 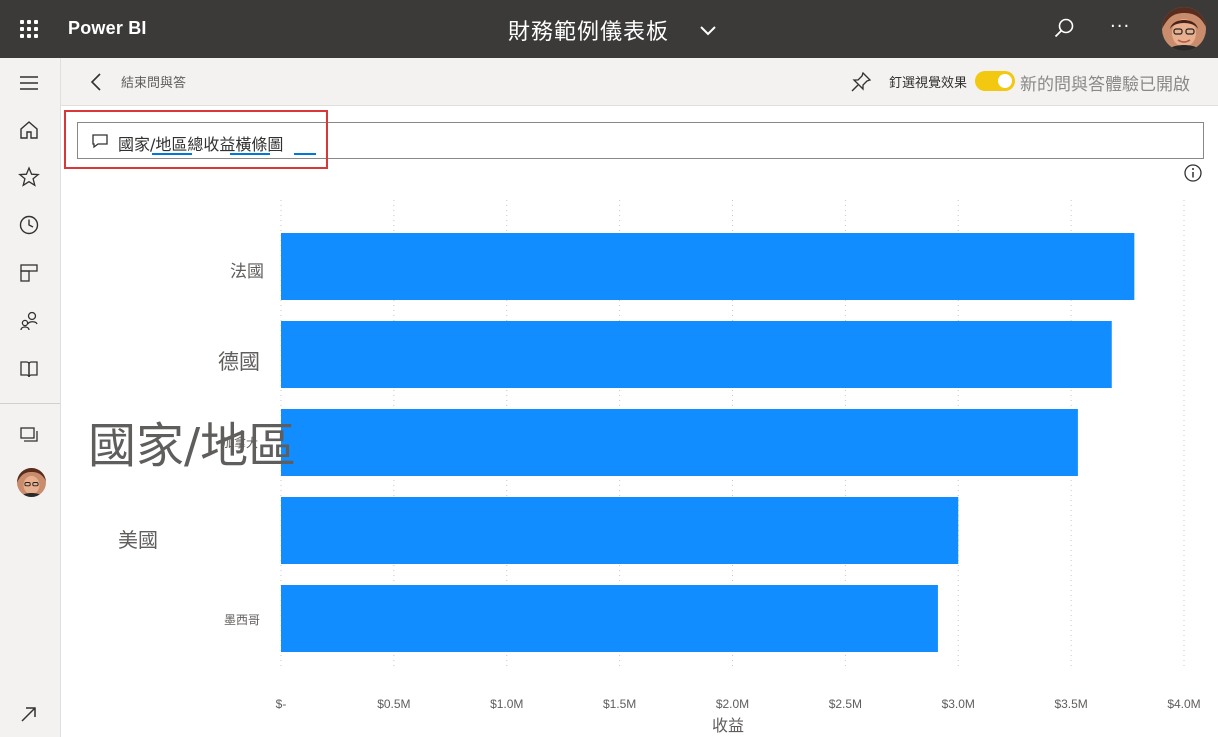 What do you see at coordinates (29, 321) in the screenshot?
I see `shared-icon` at bounding box center [29, 321].